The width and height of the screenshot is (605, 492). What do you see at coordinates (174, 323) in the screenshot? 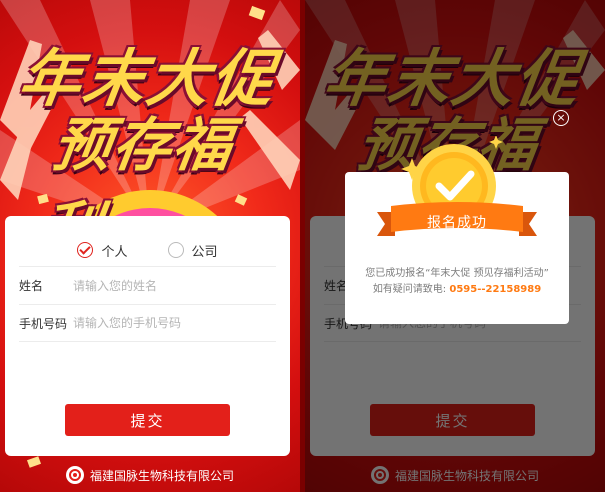
I see `phone-input` at bounding box center [174, 323].